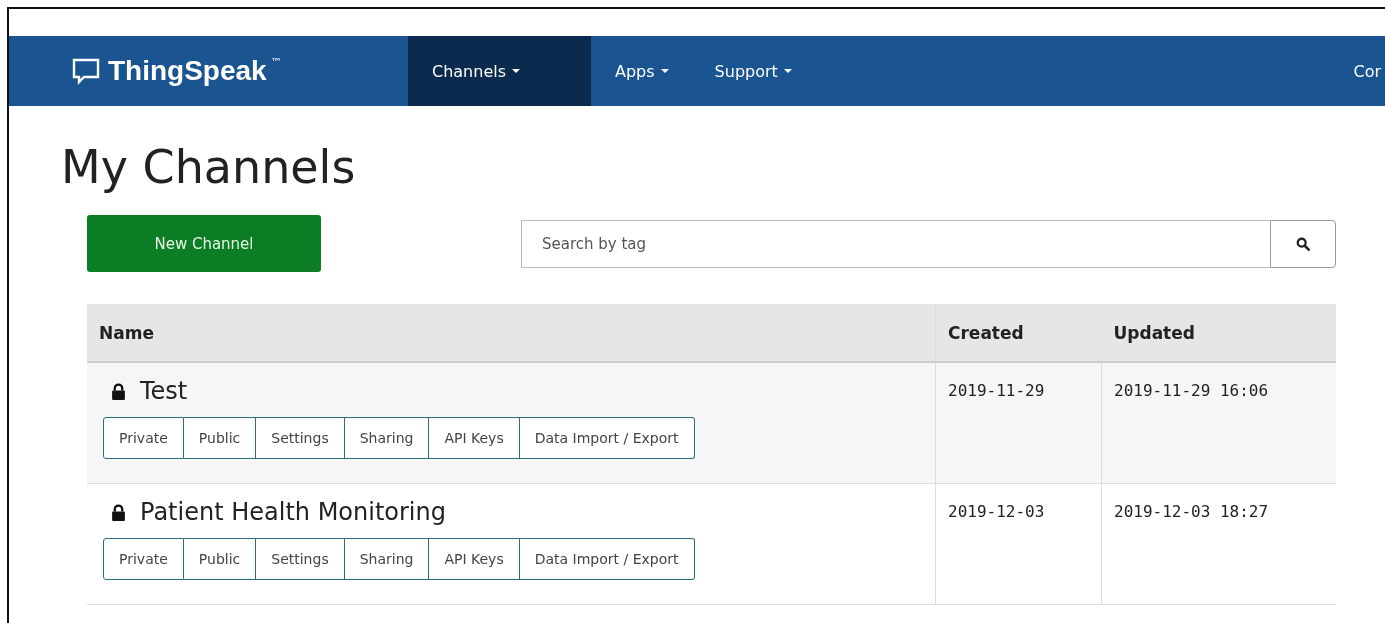 This screenshot has height=623, width=1385. Describe the element at coordinates (1218, 423) in the screenshot. I see `table-cell: 2019-11-29 16:06` at that location.